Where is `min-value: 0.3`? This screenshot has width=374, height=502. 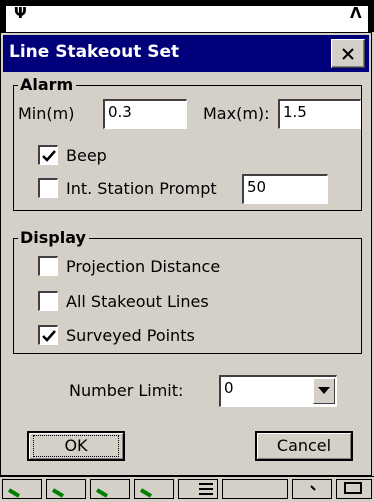
min-value: 0.3 is located at coordinates (120, 112).